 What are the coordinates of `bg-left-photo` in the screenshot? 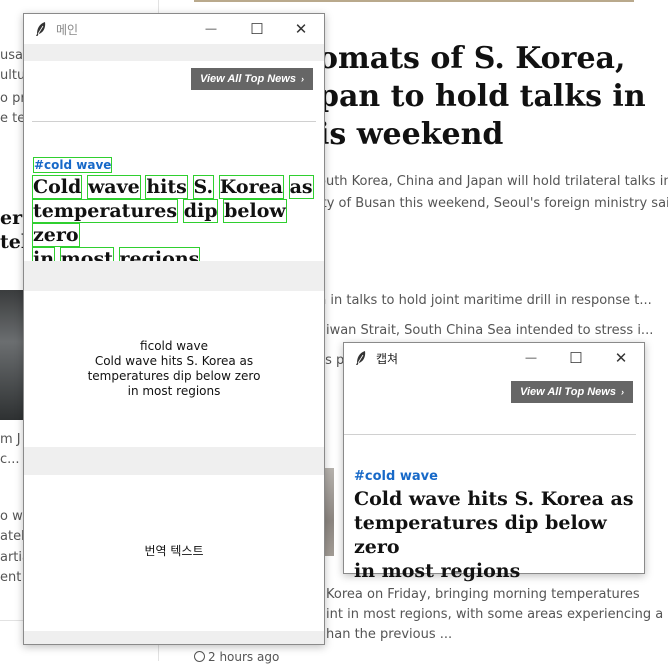 It's located at (12, 355).